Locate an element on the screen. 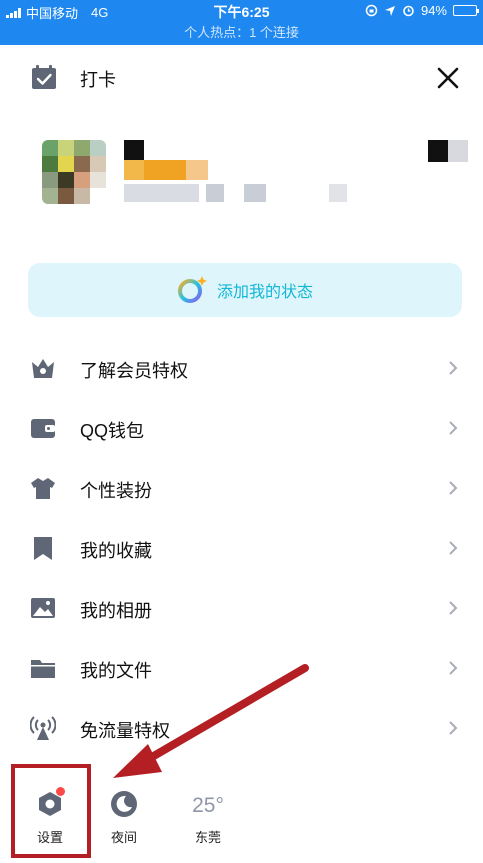 This screenshot has height=863, width=483. menu-item-theme: 个性装扮 is located at coordinates (241, 488).